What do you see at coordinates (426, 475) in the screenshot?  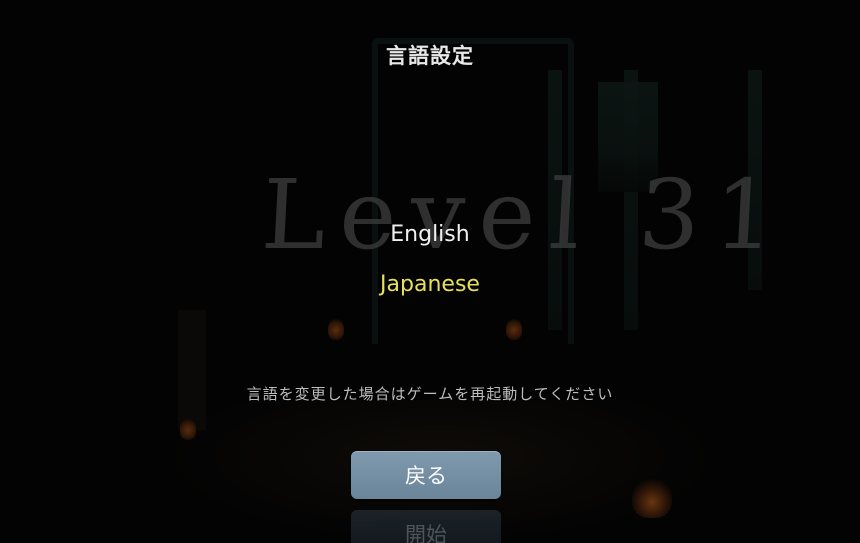 I see `back-button: 戻る` at bounding box center [426, 475].